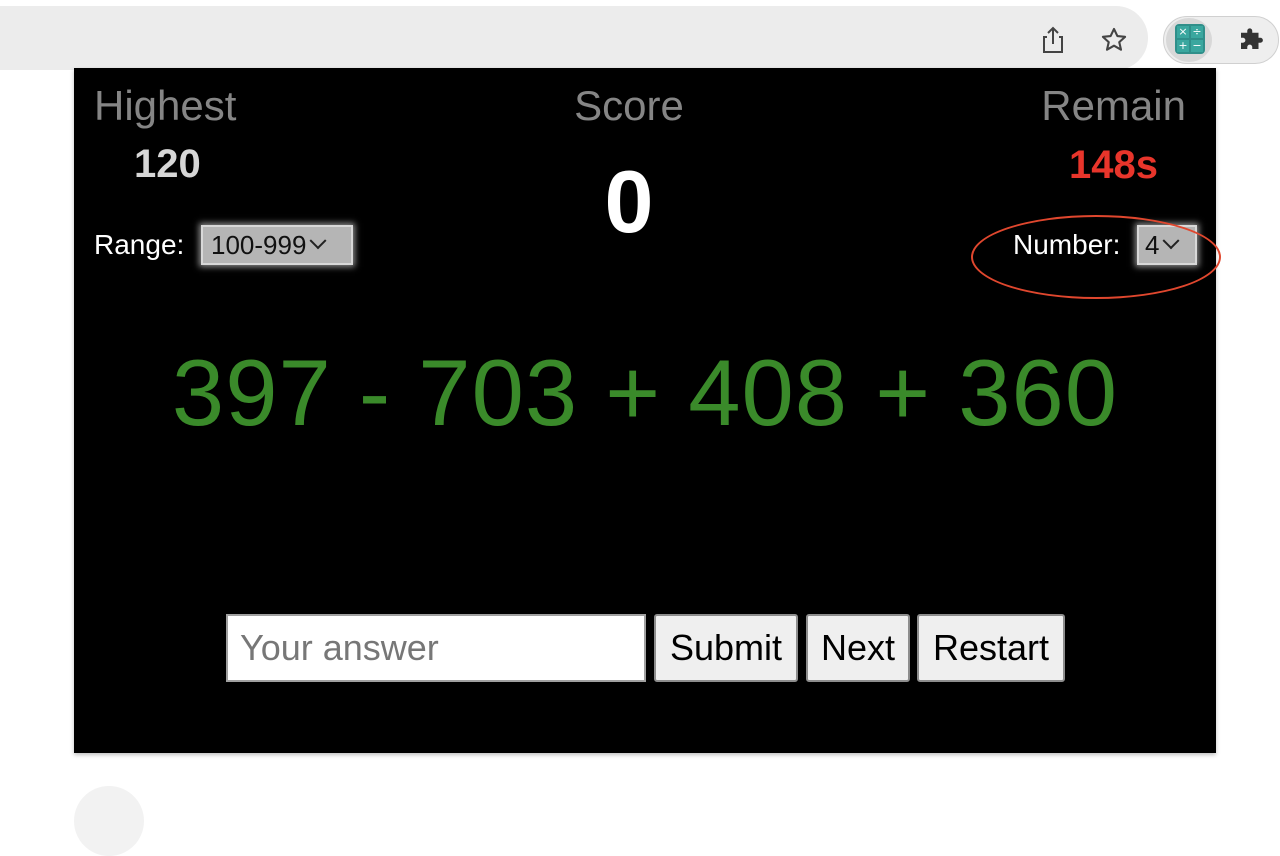  What do you see at coordinates (726, 648) in the screenshot?
I see `submit-button: Submit` at bounding box center [726, 648].